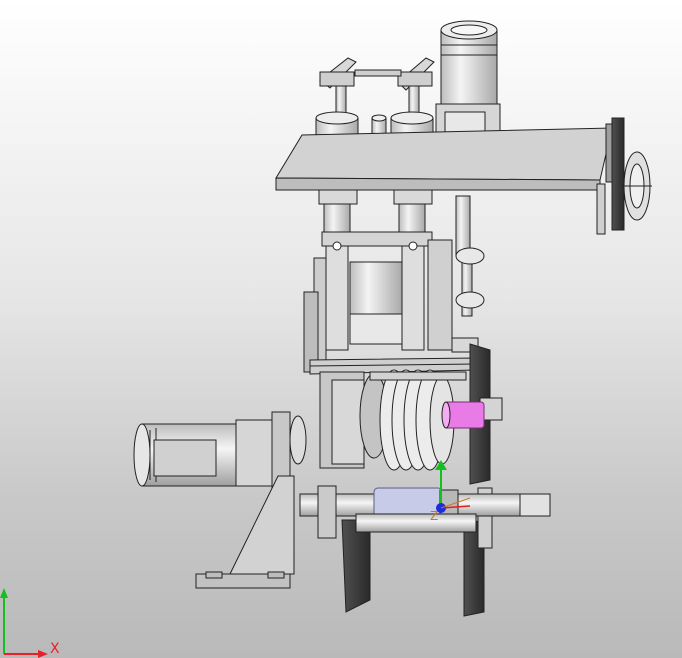  What do you see at coordinates (377, 87) in the screenshot?
I see `top-clamp-bars` at bounding box center [377, 87].